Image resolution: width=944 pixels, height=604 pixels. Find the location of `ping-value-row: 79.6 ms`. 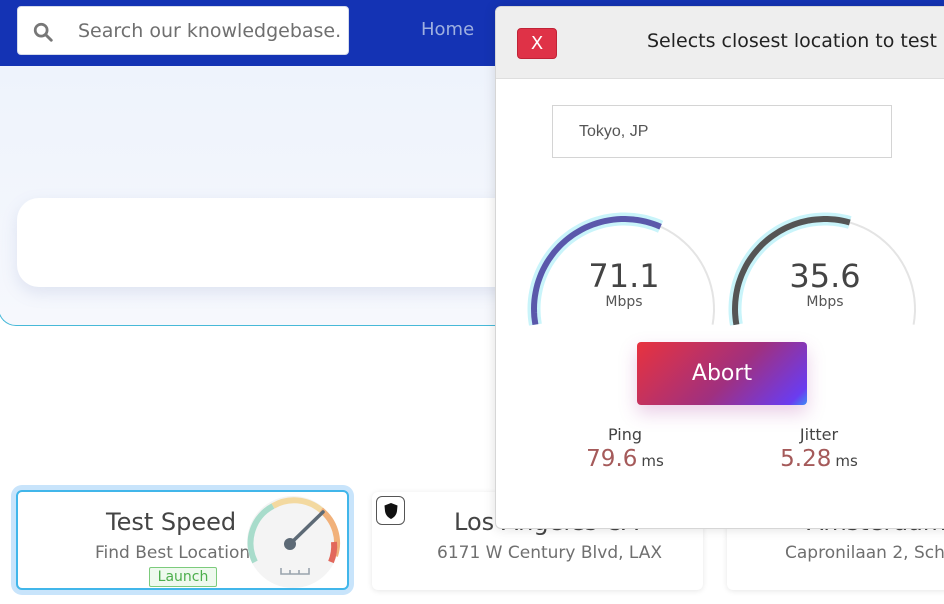

ping-value-row: 79.6 ms is located at coordinates (625, 459).